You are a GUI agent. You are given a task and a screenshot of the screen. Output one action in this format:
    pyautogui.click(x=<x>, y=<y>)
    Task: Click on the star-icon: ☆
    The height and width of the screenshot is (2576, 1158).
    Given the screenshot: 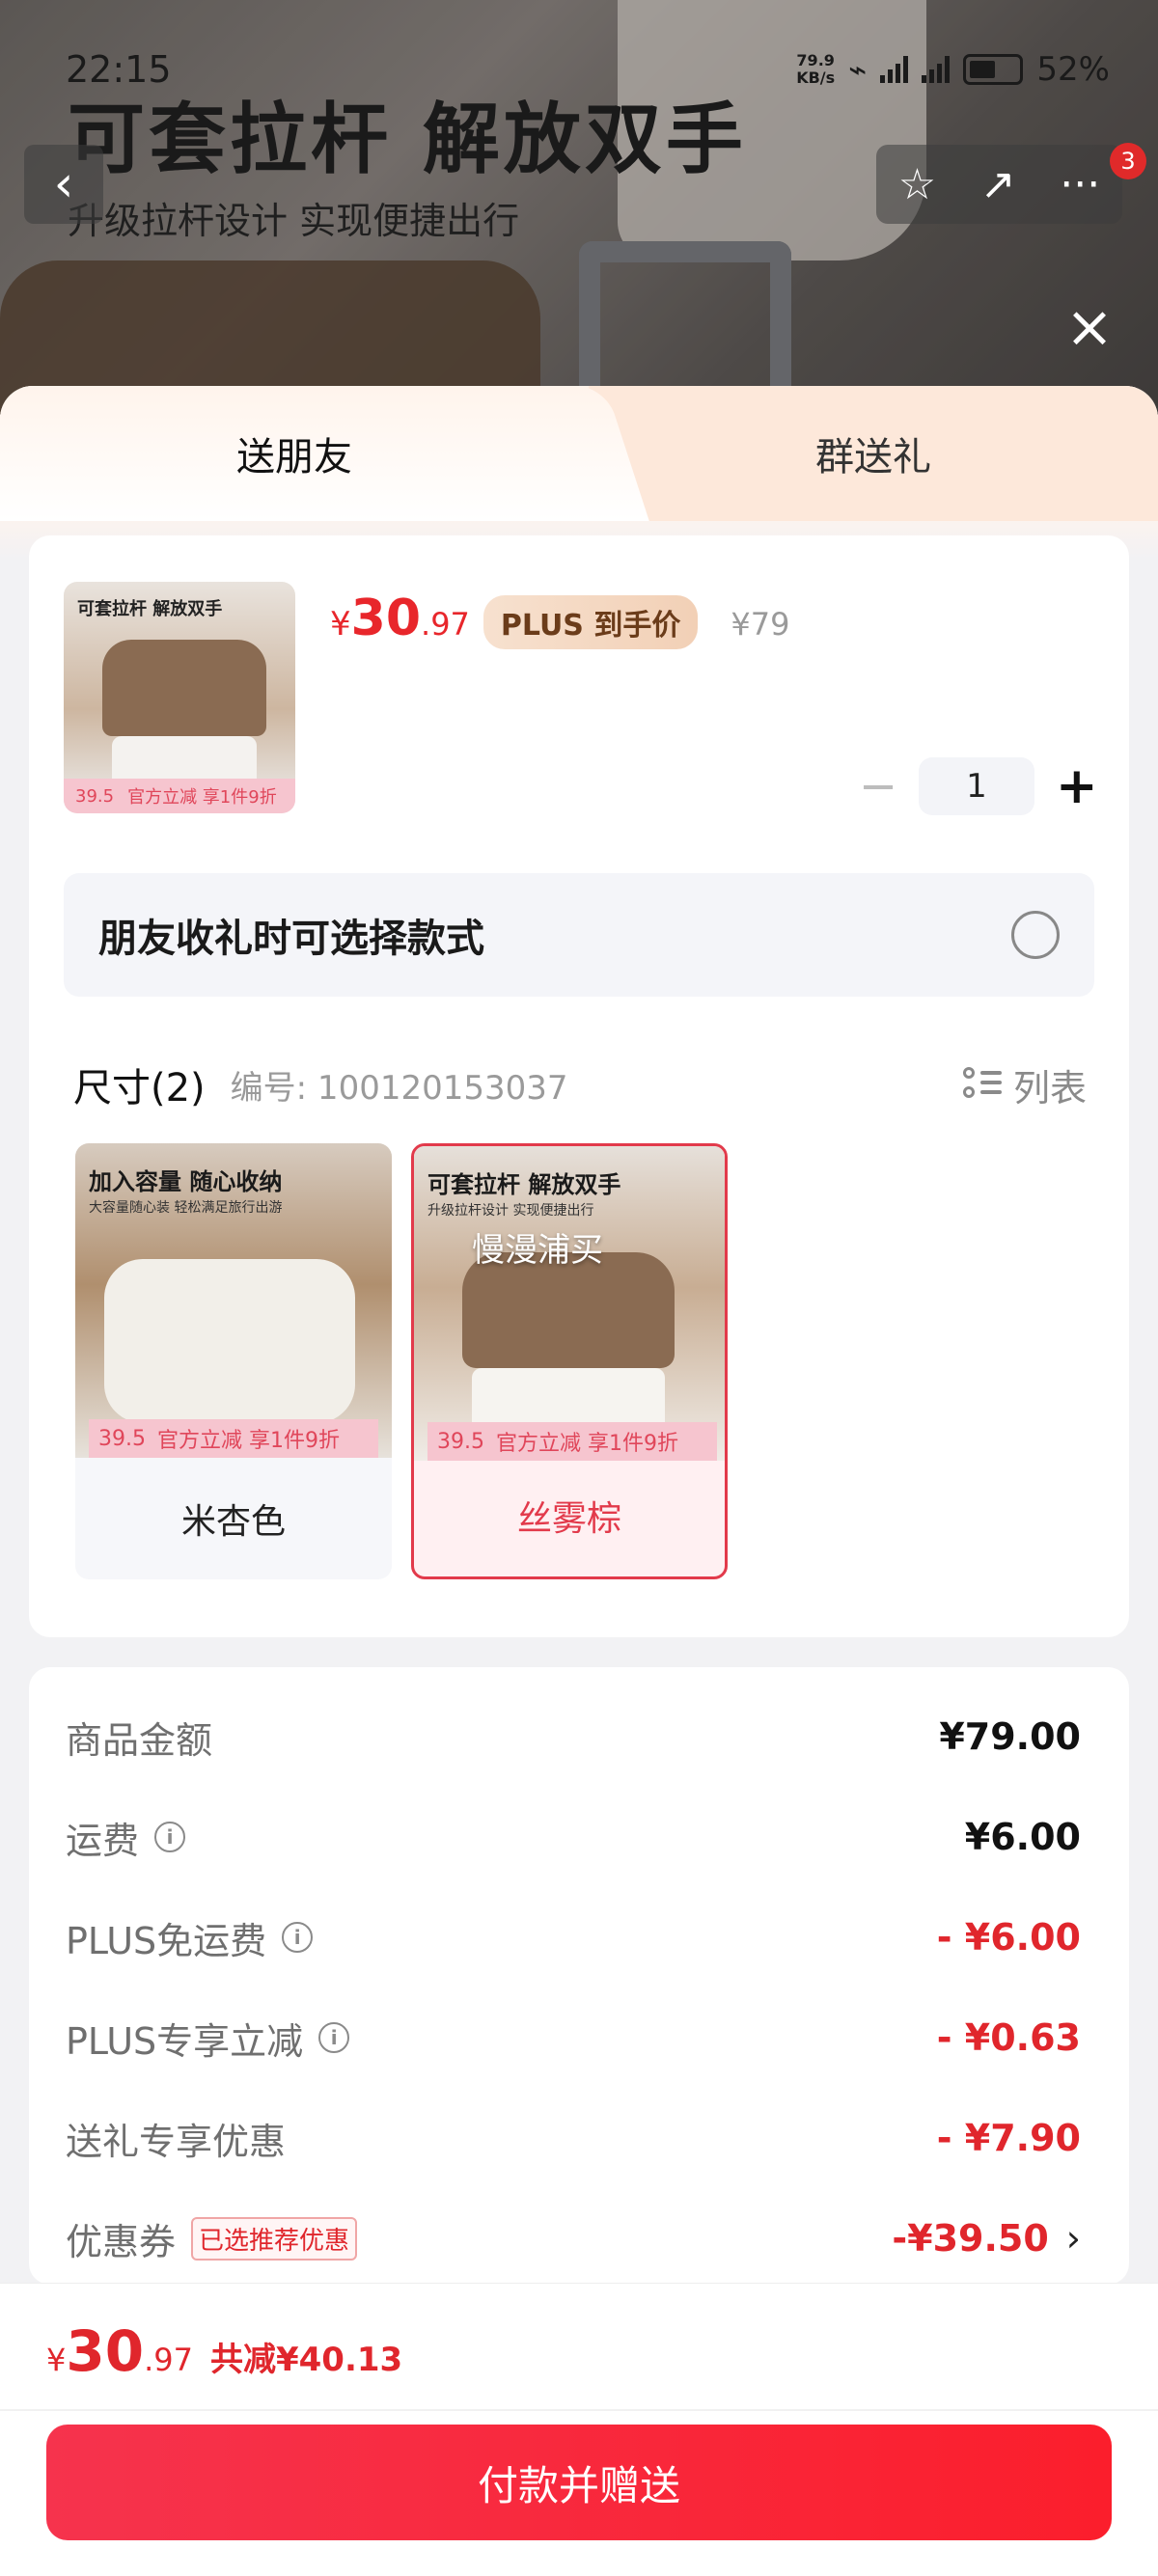 What is the action you would take?
    pyautogui.click(x=917, y=185)
    